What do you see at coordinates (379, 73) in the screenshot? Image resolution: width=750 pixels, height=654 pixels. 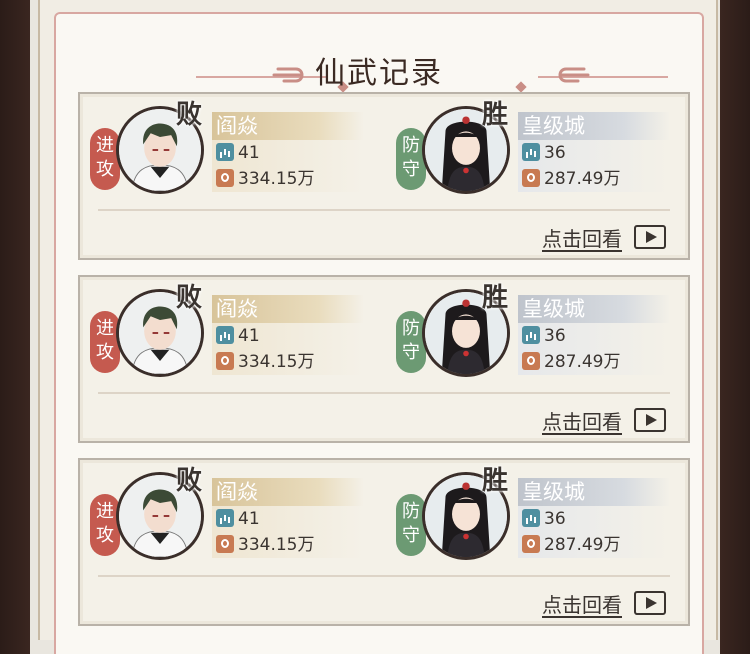 I see `page-title: 仙武记录` at bounding box center [379, 73].